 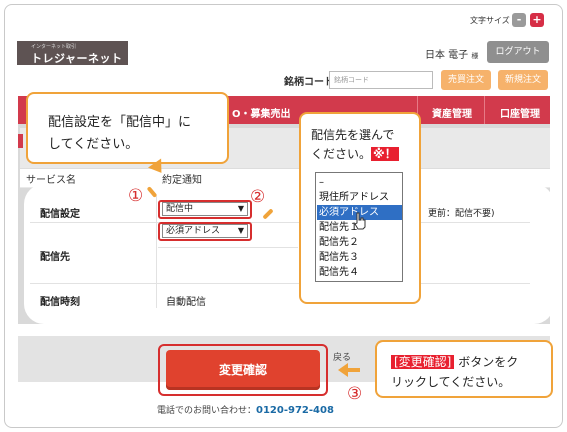 I want to click on listbox-option: –, so click(x=359, y=182).